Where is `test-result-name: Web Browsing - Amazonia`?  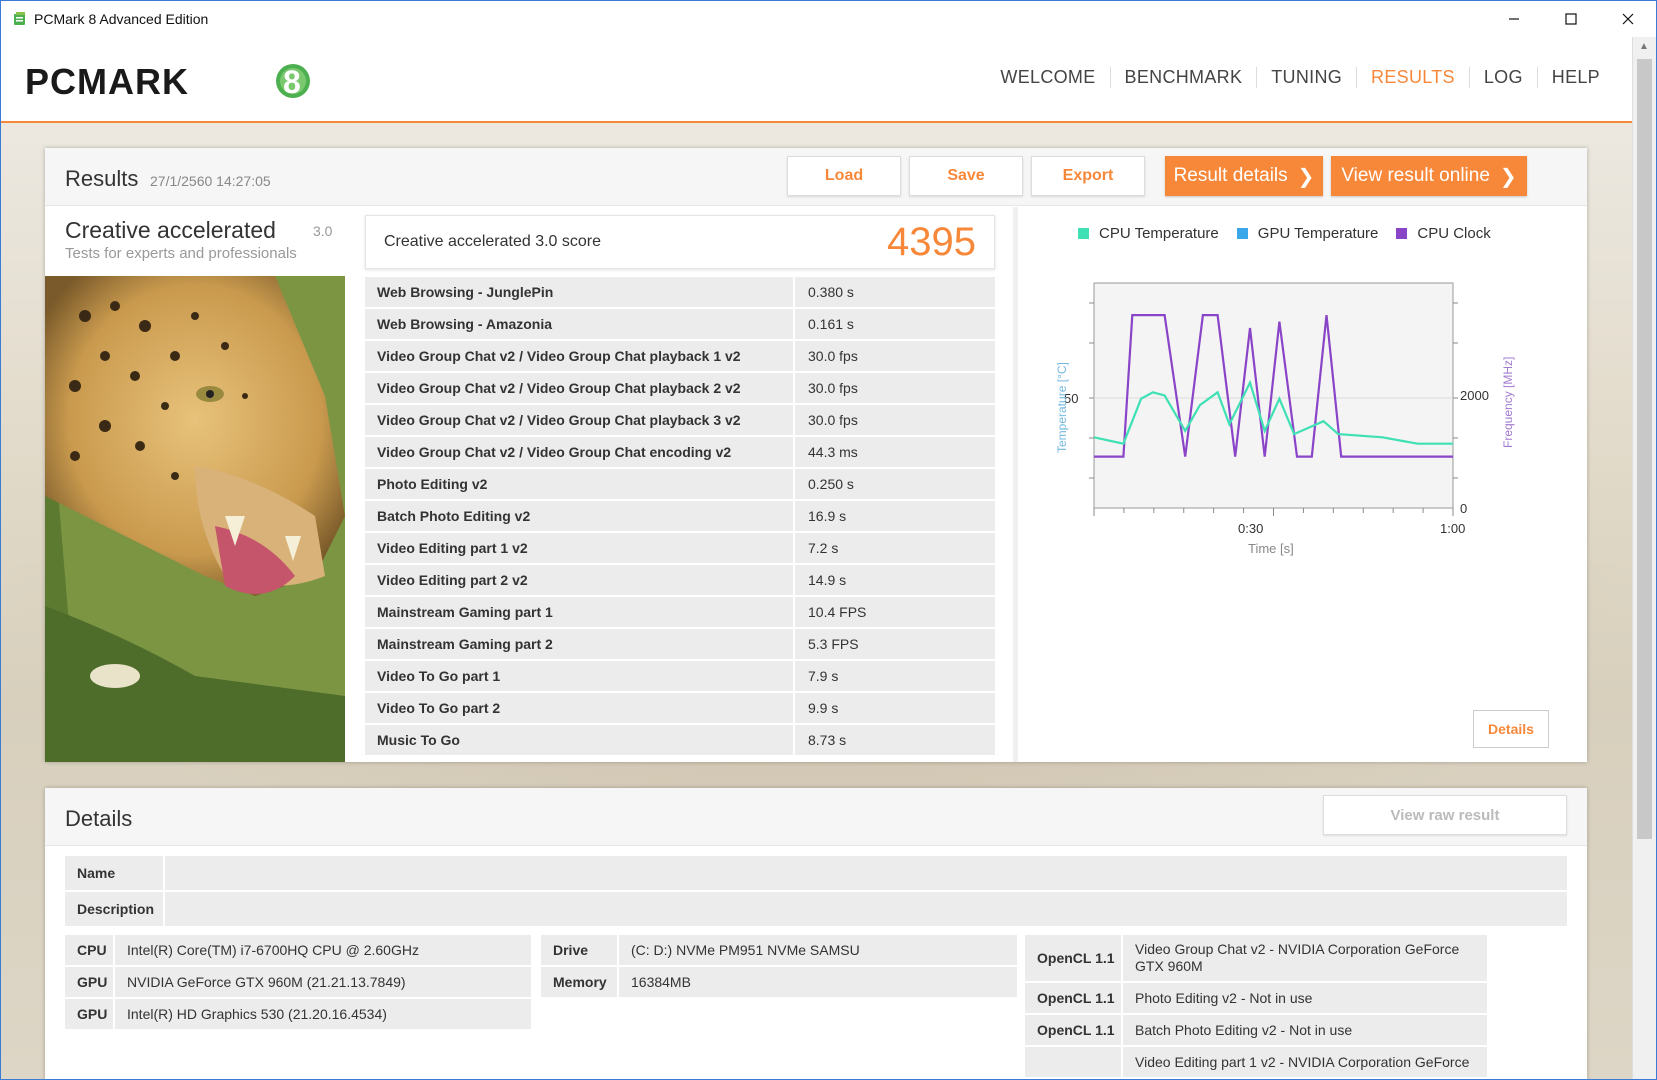 test-result-name: Web Browsing - Amazonia is located at coordinates (579, 324).